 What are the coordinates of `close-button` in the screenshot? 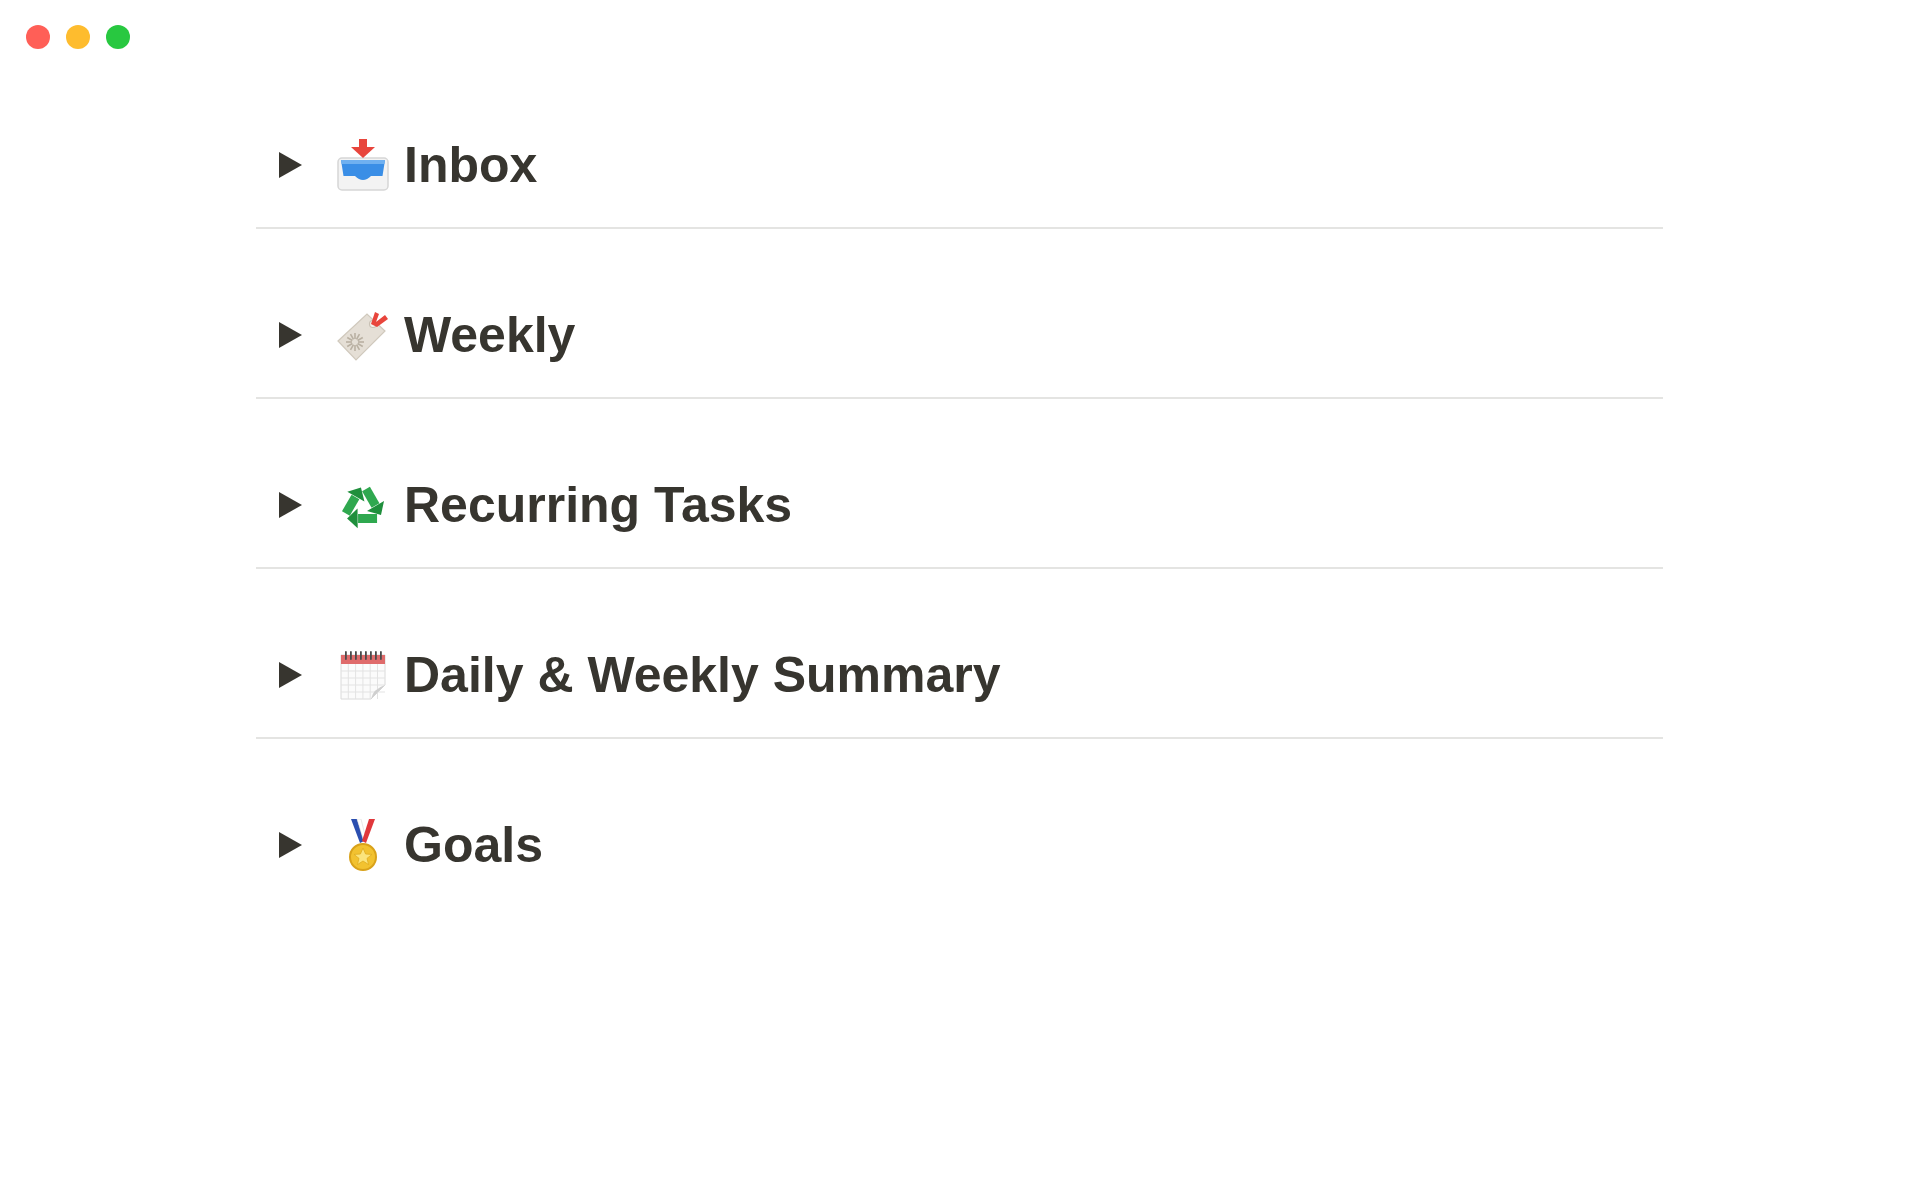 It's located at (38, 37).